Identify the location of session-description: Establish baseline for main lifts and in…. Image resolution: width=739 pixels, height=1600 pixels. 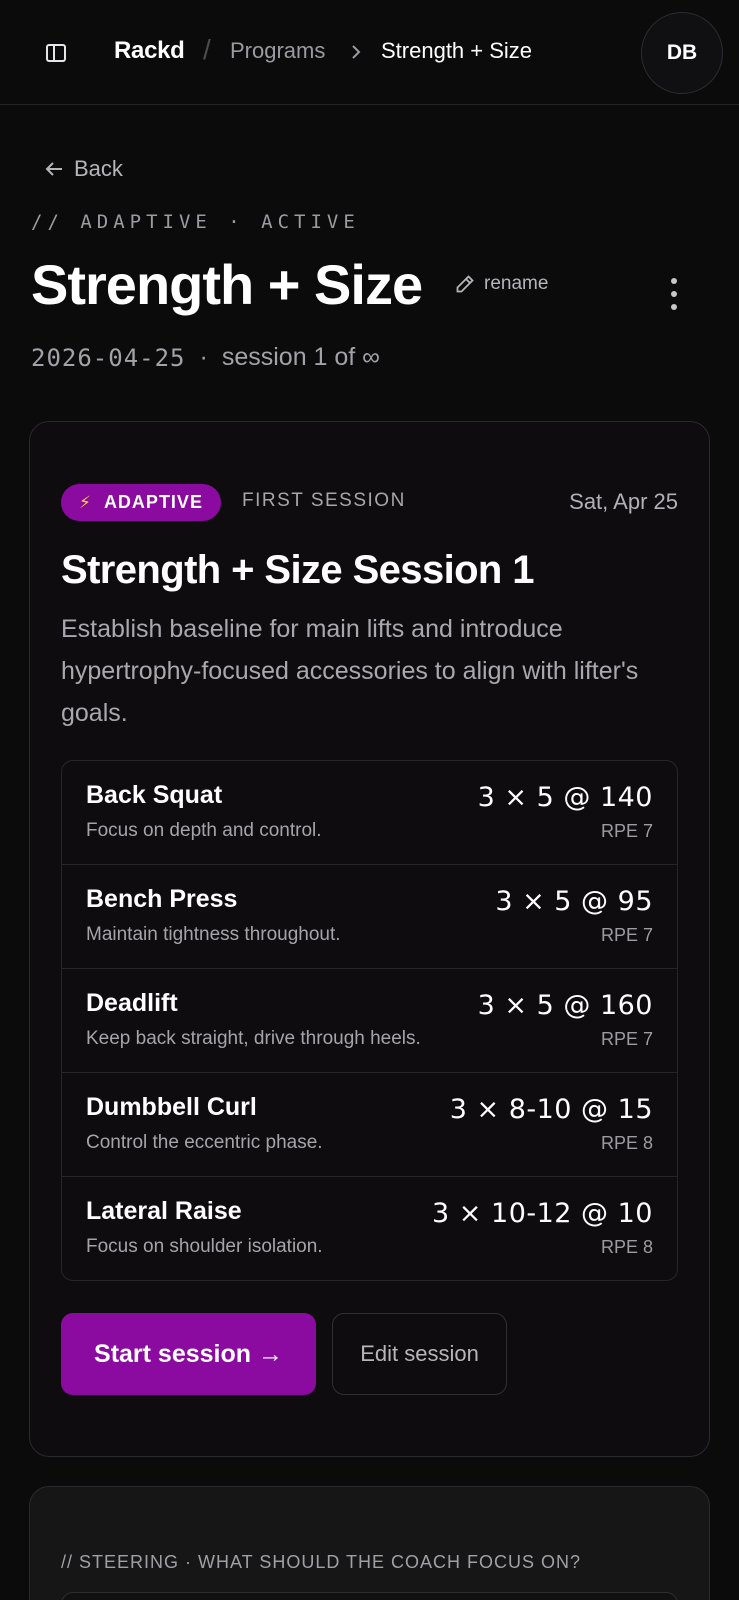
(350, 671).